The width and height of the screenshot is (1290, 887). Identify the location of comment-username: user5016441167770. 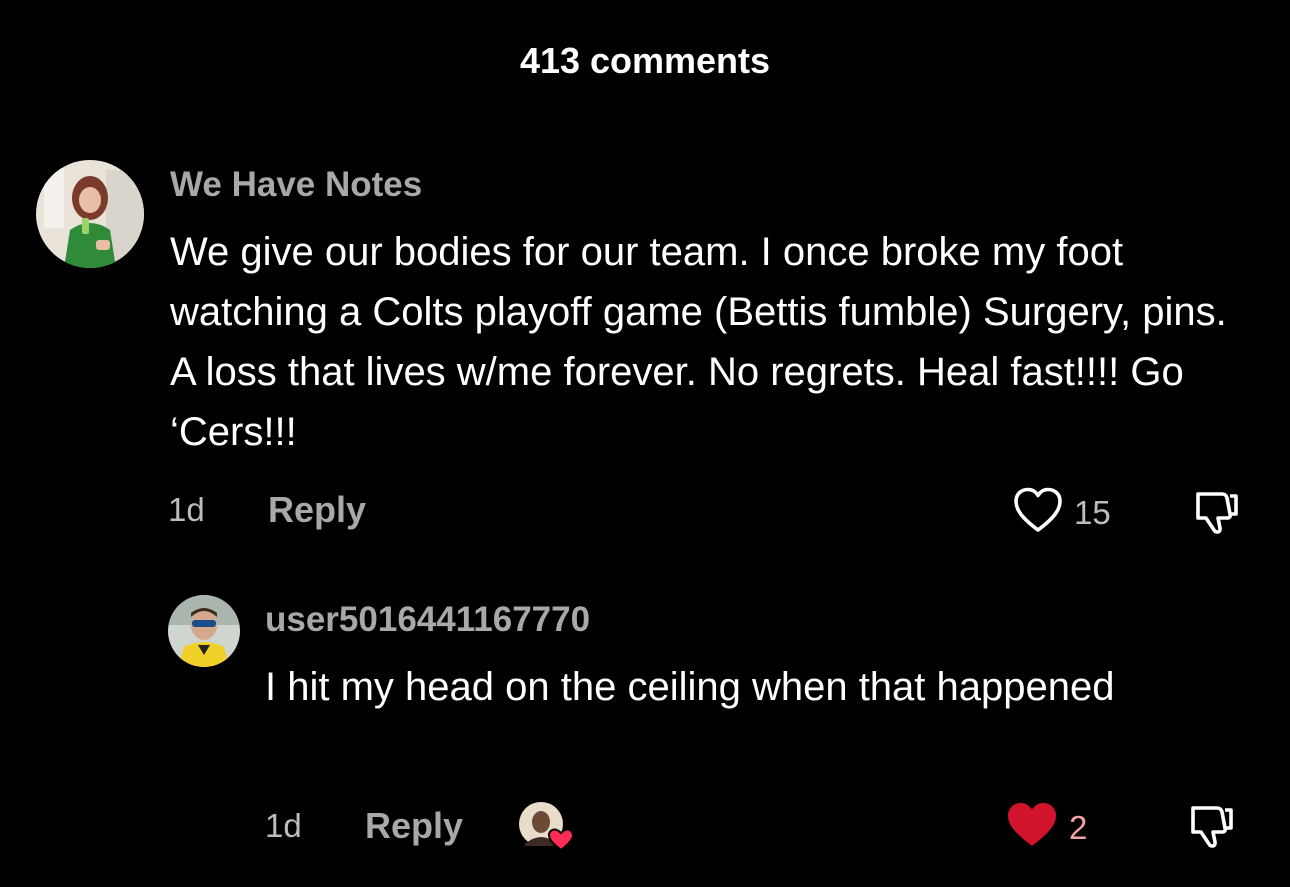
(427, 620).